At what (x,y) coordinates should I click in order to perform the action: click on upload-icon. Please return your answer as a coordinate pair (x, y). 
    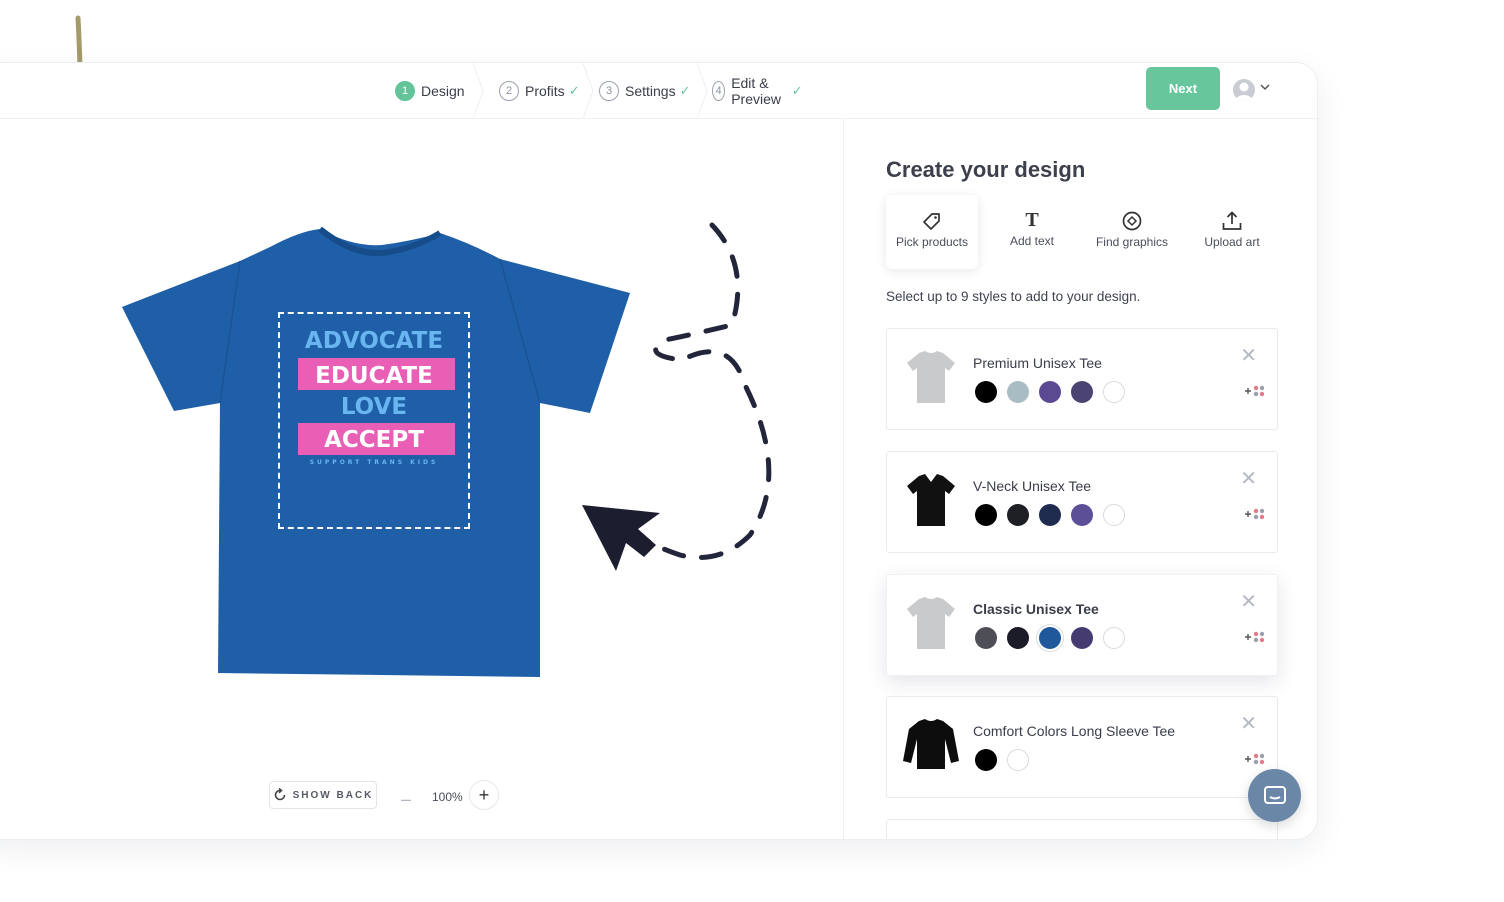
    Looking at the image, I should click on (1232, 220).